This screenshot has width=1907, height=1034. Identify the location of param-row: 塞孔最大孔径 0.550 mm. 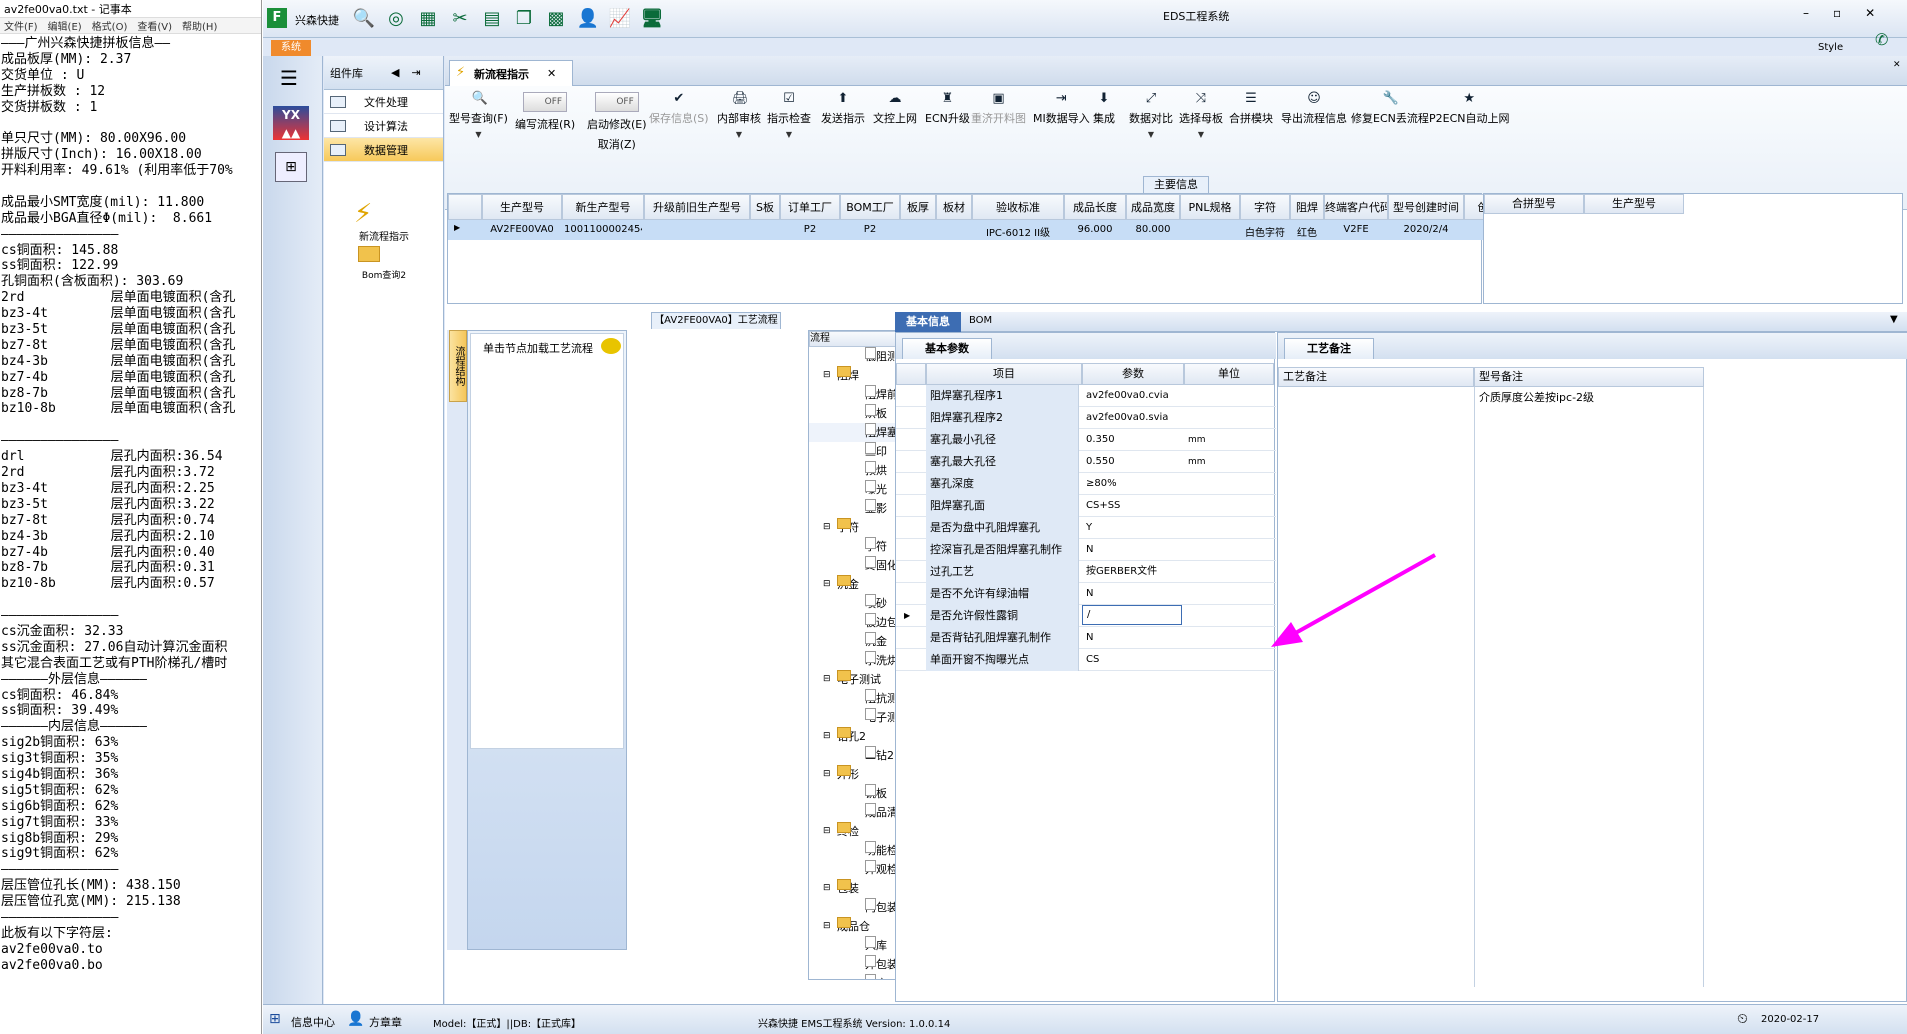
(1086, 462).